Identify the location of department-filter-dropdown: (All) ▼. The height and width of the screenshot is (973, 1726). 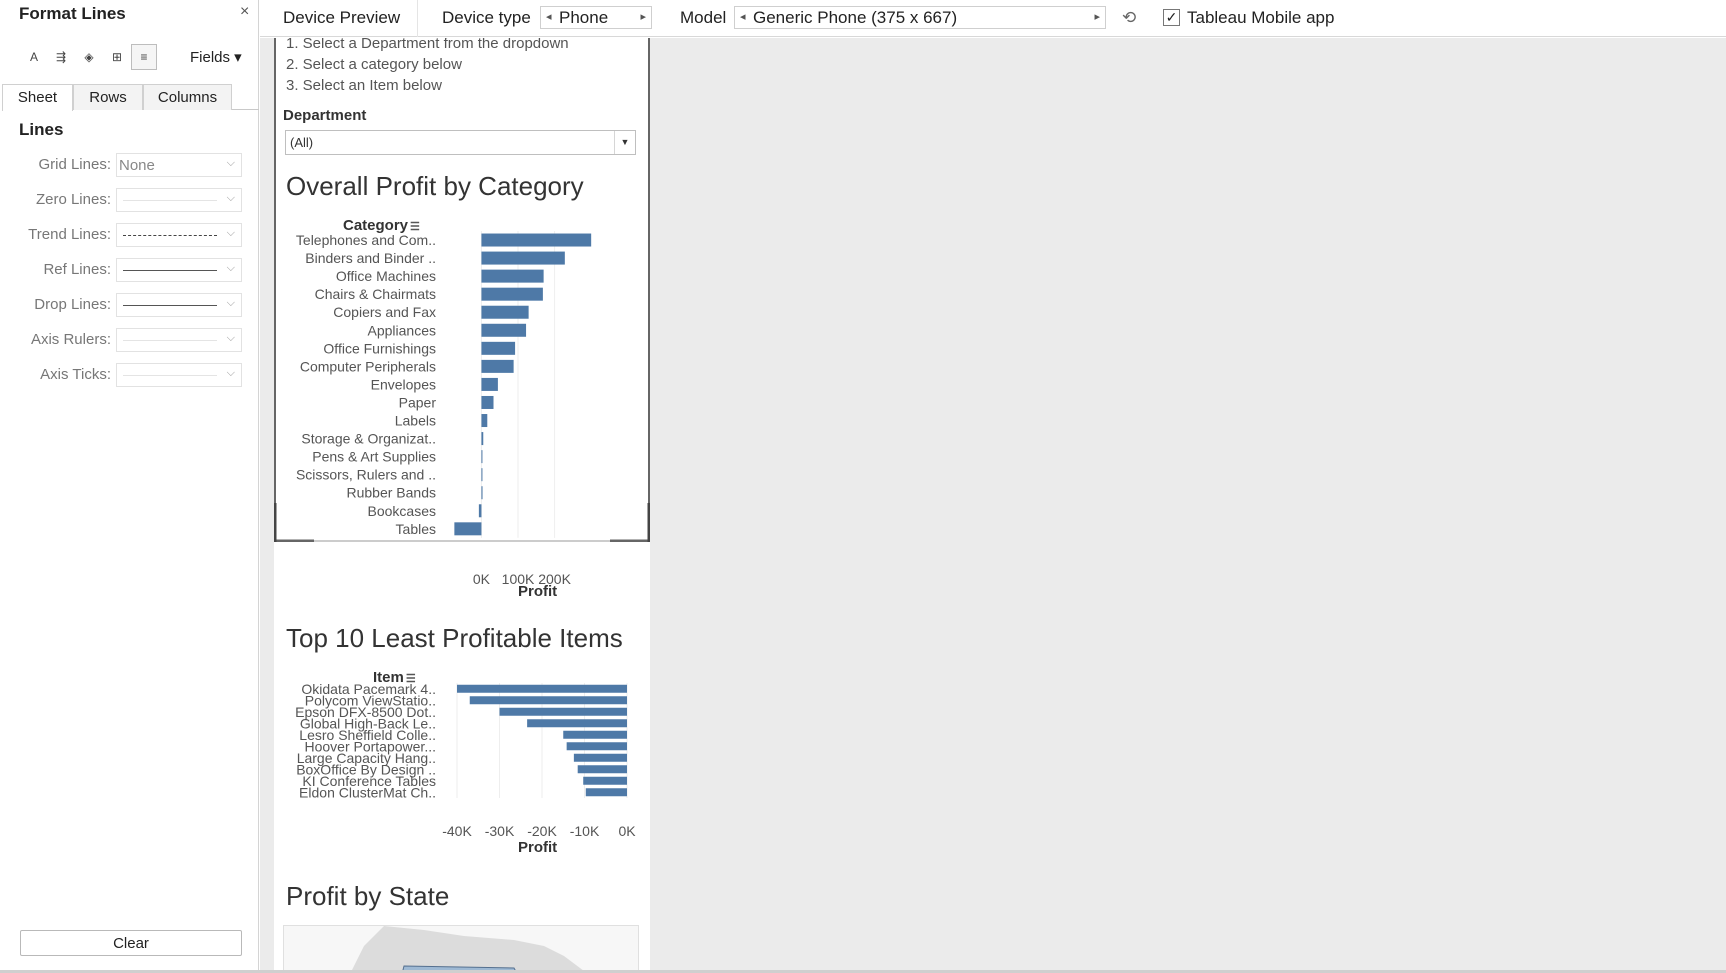
(460, 142).